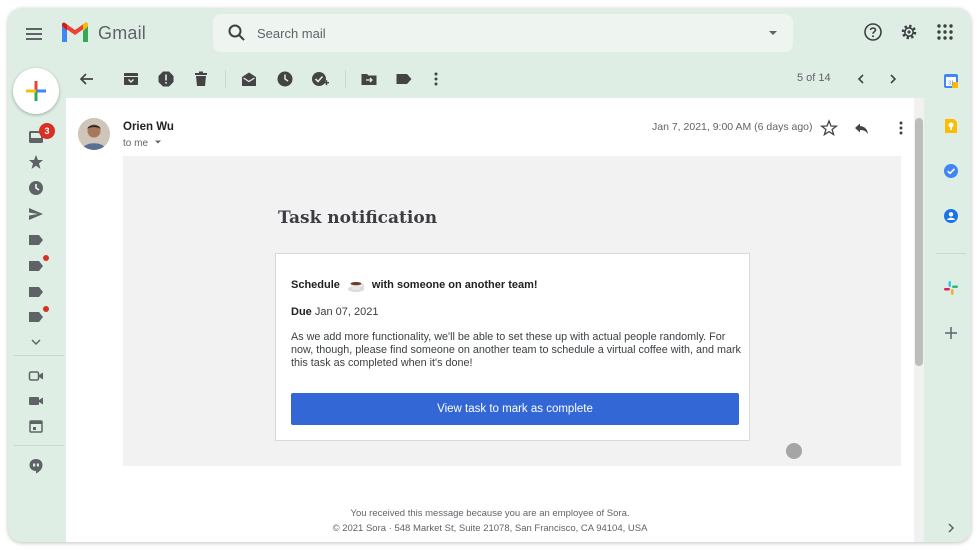 The width and height of the screenshot is (979, 550). Describe the element at coordinates (436, 79) in the screenshot. I see `more-options-vertical-icon` at that location.